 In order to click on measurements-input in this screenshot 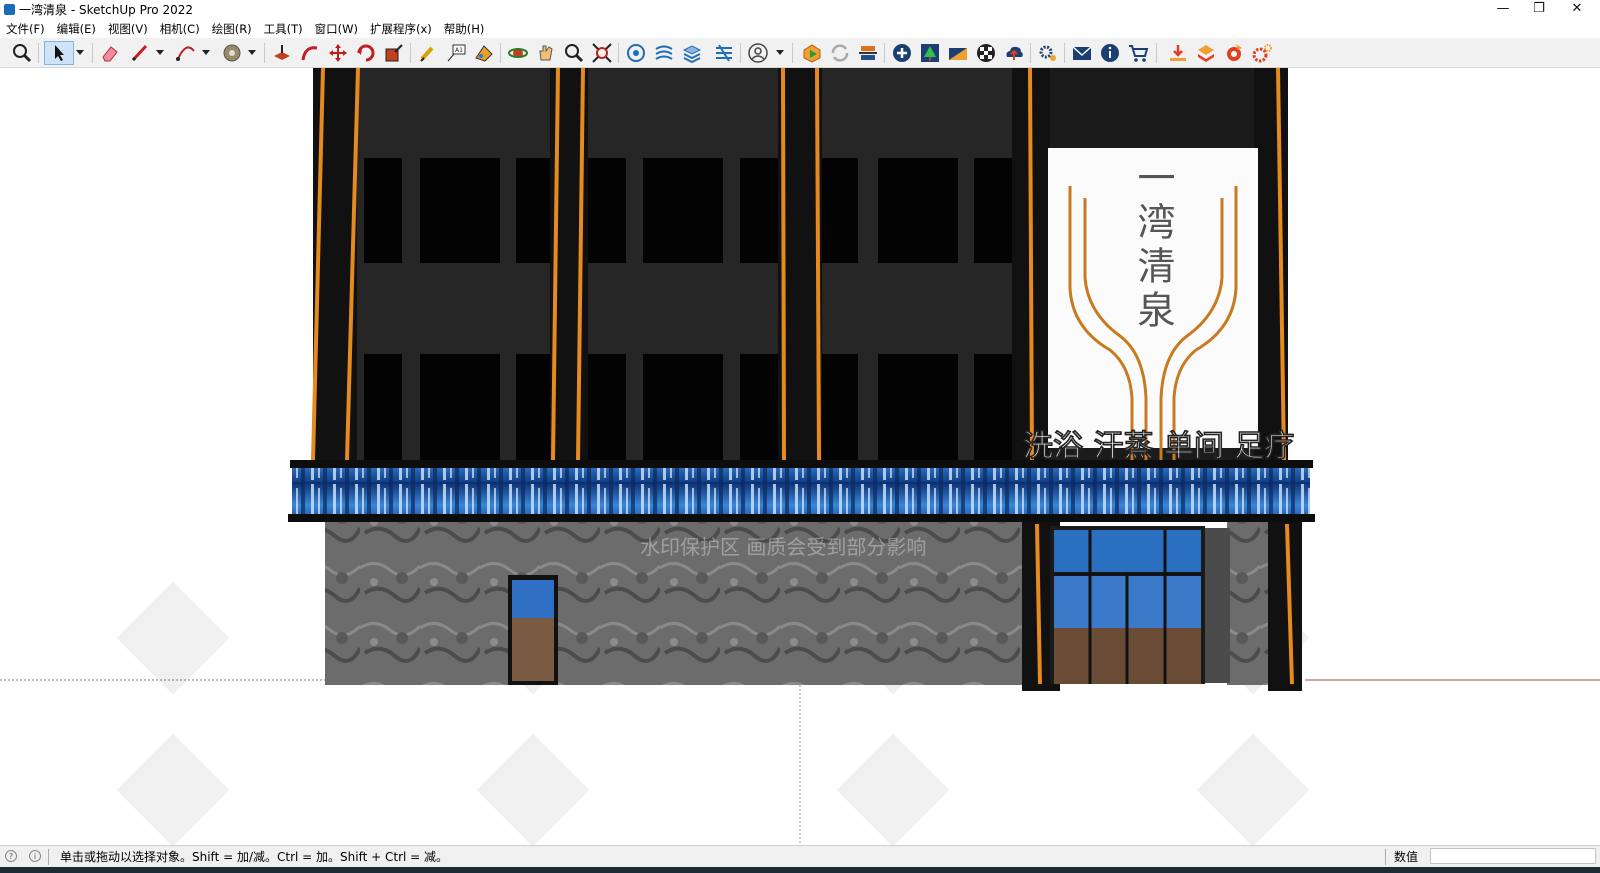, I will do `click(1513, 856)`.